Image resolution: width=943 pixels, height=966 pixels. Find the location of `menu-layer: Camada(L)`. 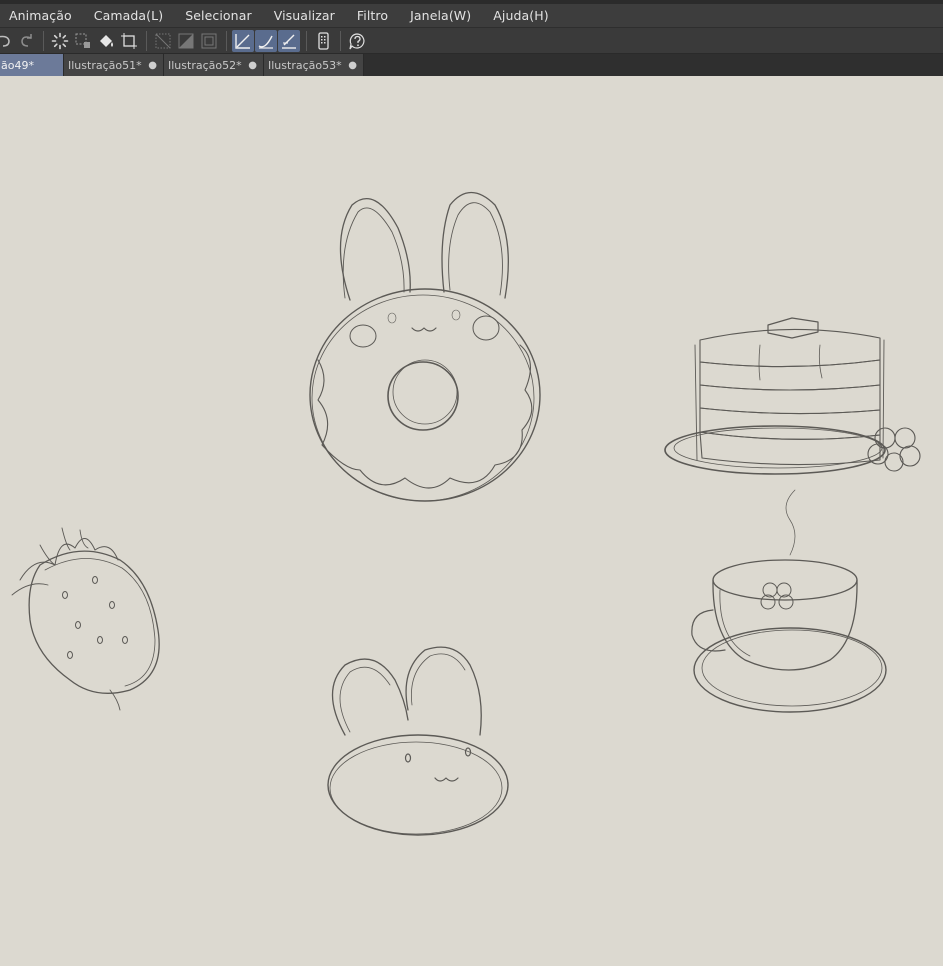

menu-layer: Camada(L) is located at coordinates (128, 15).